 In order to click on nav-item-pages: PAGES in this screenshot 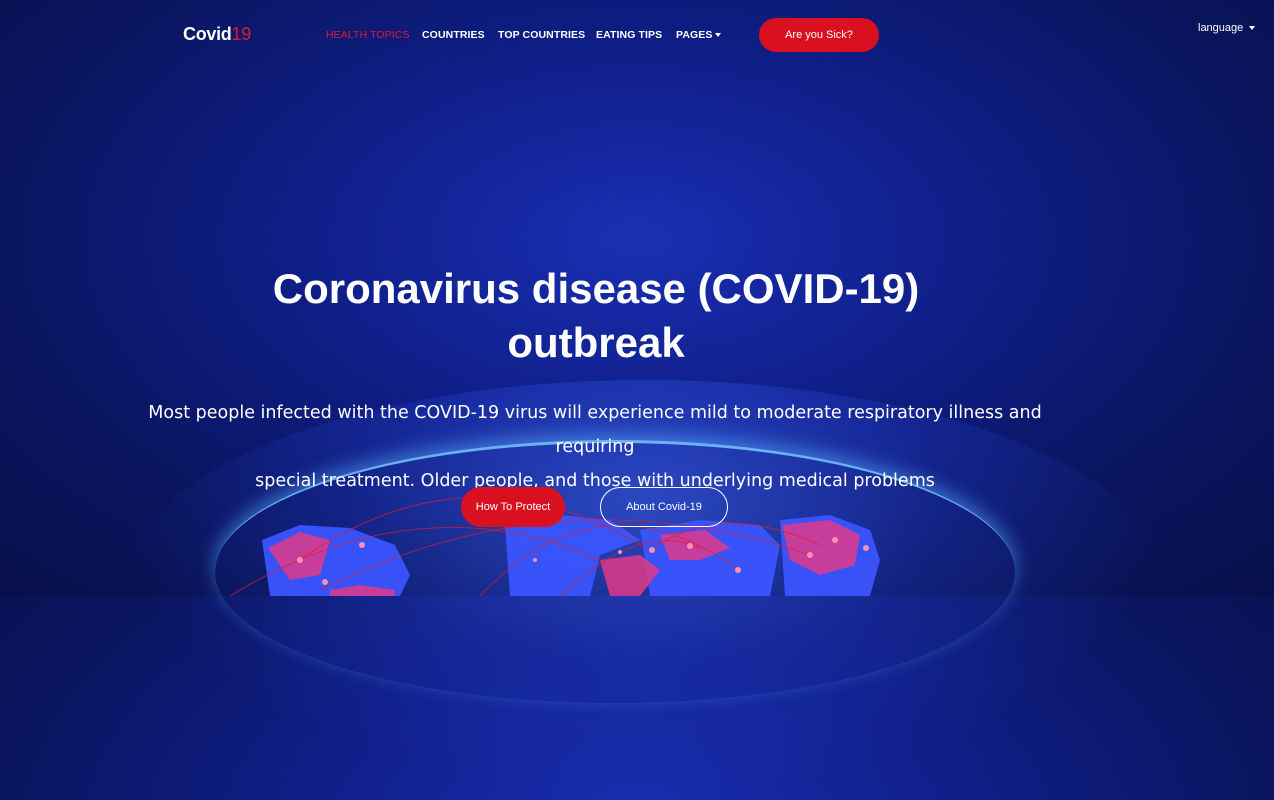, I will do `click(699, 35)`.